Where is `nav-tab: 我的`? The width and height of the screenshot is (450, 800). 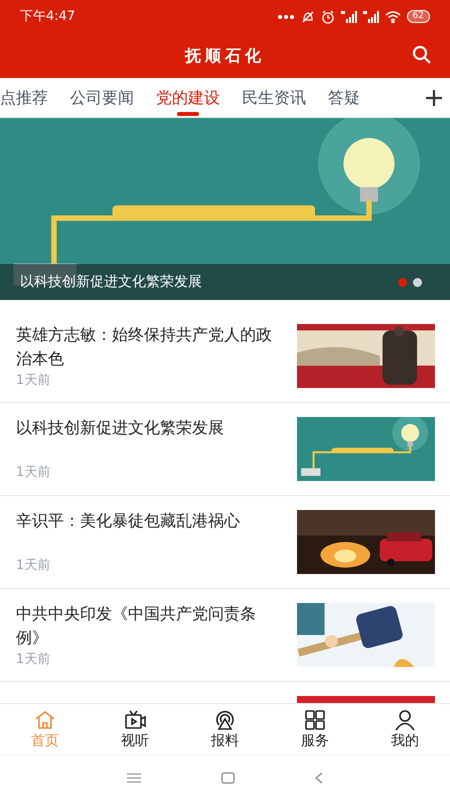 nav-tab: 我的 is located at coordinates (405, 729).